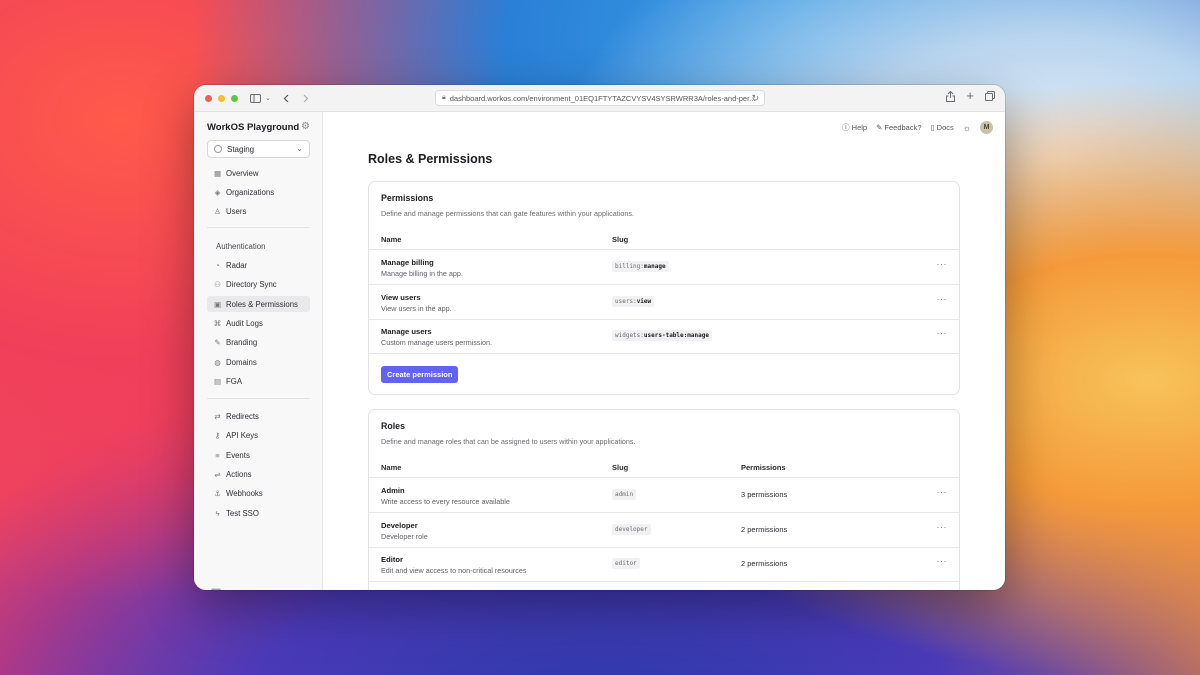 The width and height of the screenshot is (1200, 675). Describe the element at coordinates (258, 493) in the screenshot. I see `sidebar-item-webhooks: ⚓︎ Webhooks` at that location.